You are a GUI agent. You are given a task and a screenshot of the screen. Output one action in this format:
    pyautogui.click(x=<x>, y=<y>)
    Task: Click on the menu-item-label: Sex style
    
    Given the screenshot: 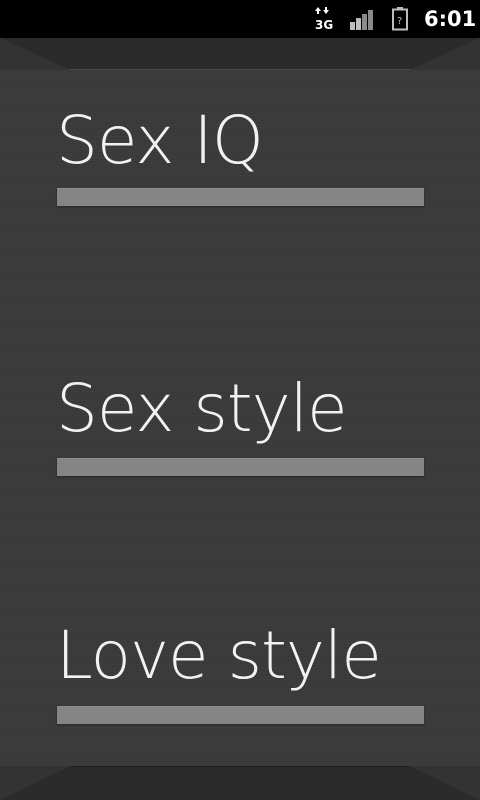 What is the action you would take?
    pyautogui.click(x=202, y=408)
    